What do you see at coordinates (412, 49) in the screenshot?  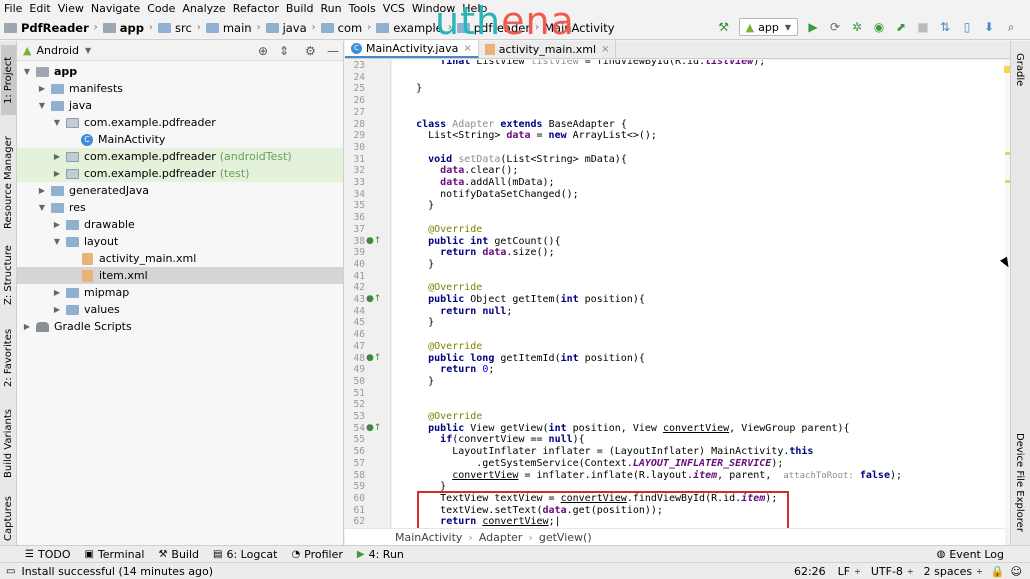 I see `tab-mainactivity-java: C MainActivity.java ×` at bounding box center [412, 49].